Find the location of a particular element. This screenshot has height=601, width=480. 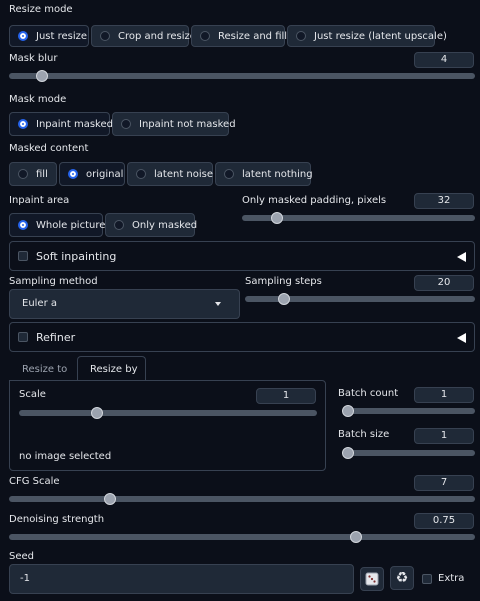

masked-content-label: Masked content is located at coordinates (49, 148).